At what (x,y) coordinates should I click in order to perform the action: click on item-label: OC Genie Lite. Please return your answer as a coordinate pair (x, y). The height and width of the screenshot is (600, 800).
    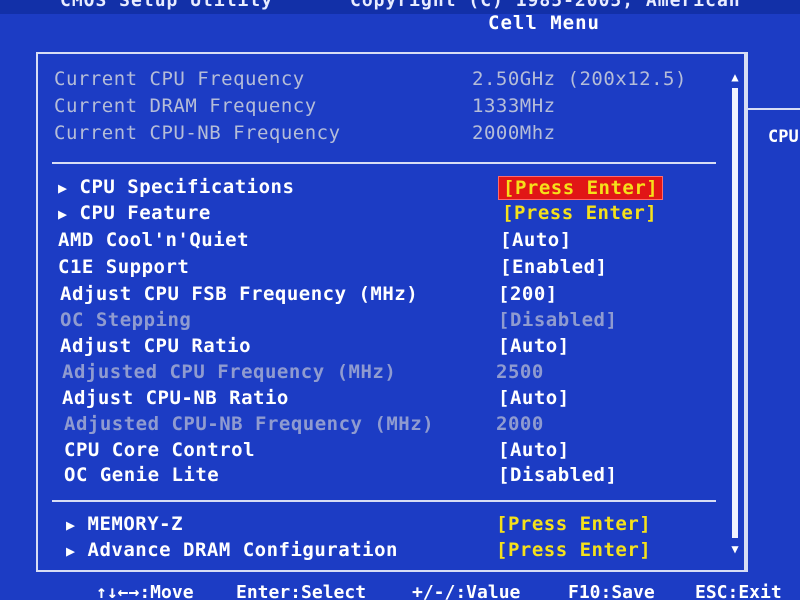
    Looking at the image, I should click on (142, 475).